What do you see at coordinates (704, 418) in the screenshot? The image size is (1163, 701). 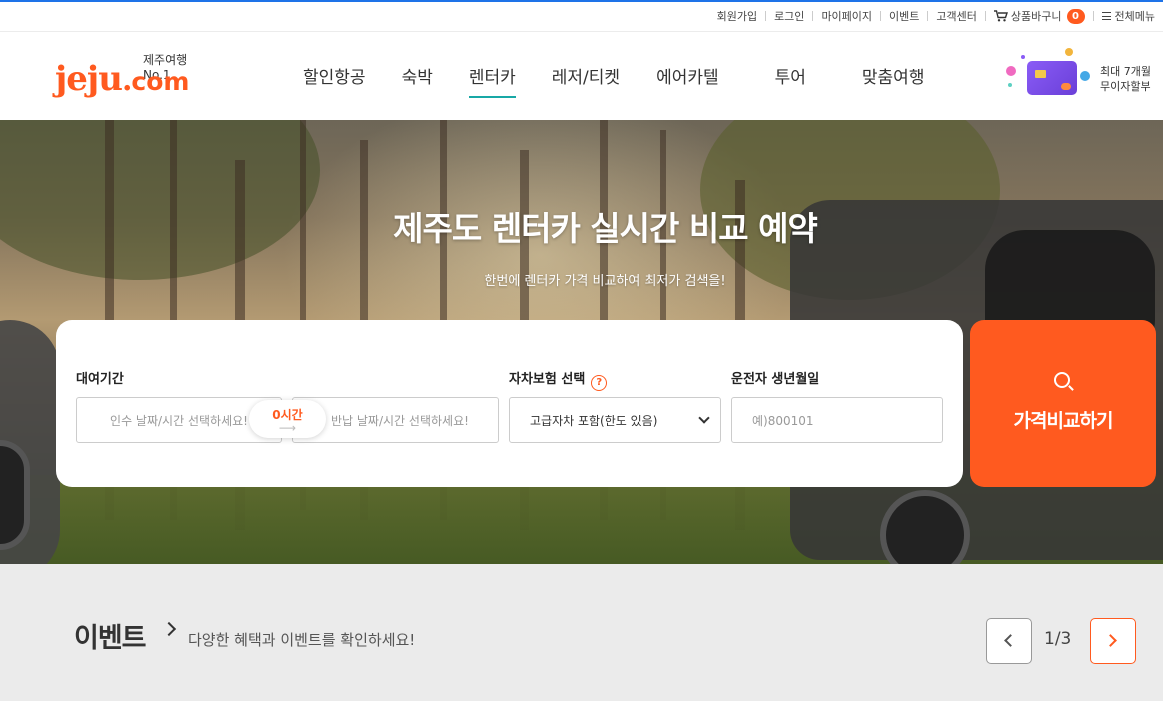 I see `chevron-down-icon` at bounding box center [704, 418].